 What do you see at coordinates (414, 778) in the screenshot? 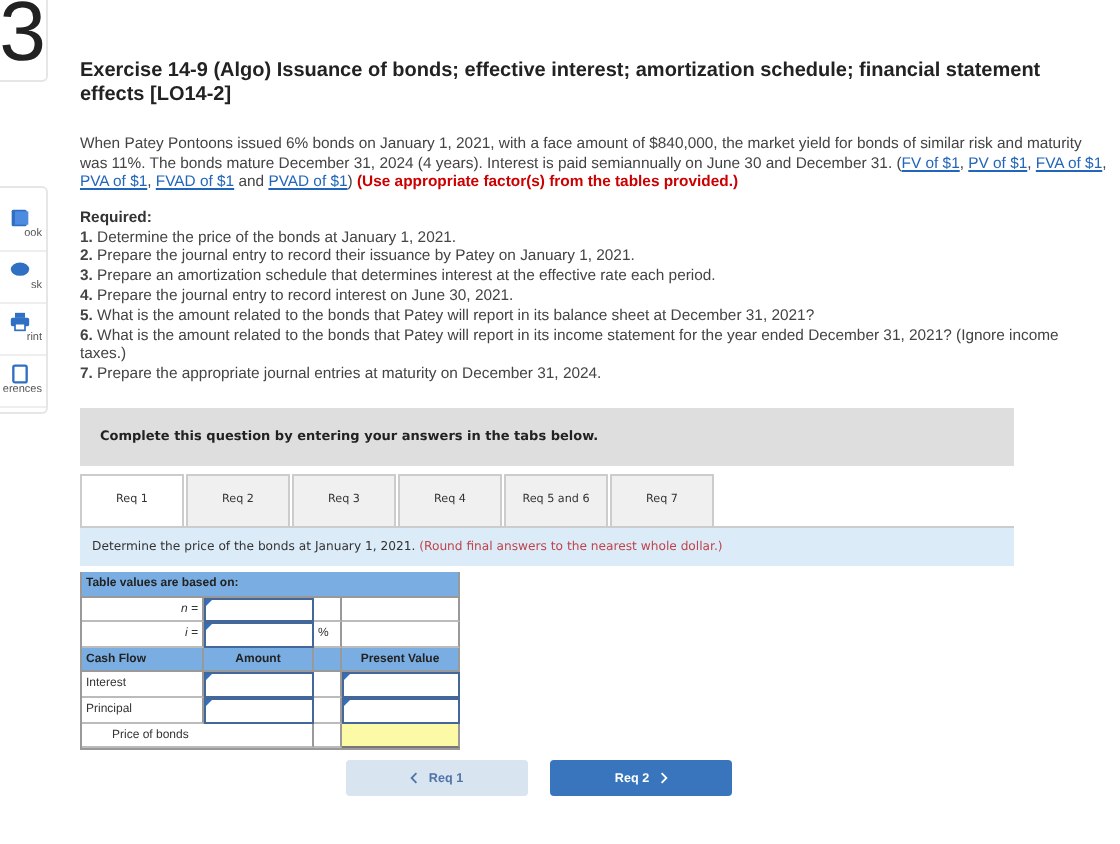
I see `chevron-left-icon` at bounding box center [414, 778].